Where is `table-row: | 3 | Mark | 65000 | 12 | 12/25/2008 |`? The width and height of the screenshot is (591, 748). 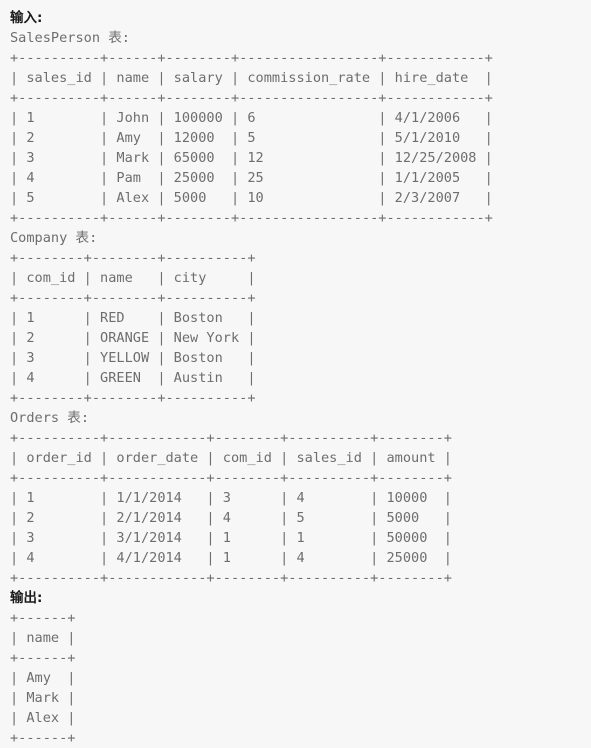 table-row: | 3 | Mark | 65000 | 12 | 12/25/2008 | is located at coordinates (251, 158).